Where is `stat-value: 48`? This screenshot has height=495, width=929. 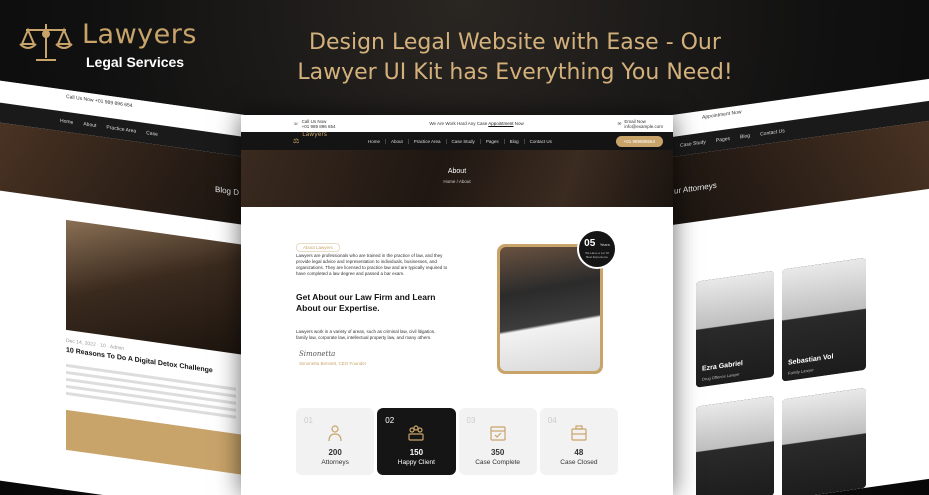
stat-value: 48 is located at coordinates (579, 452).